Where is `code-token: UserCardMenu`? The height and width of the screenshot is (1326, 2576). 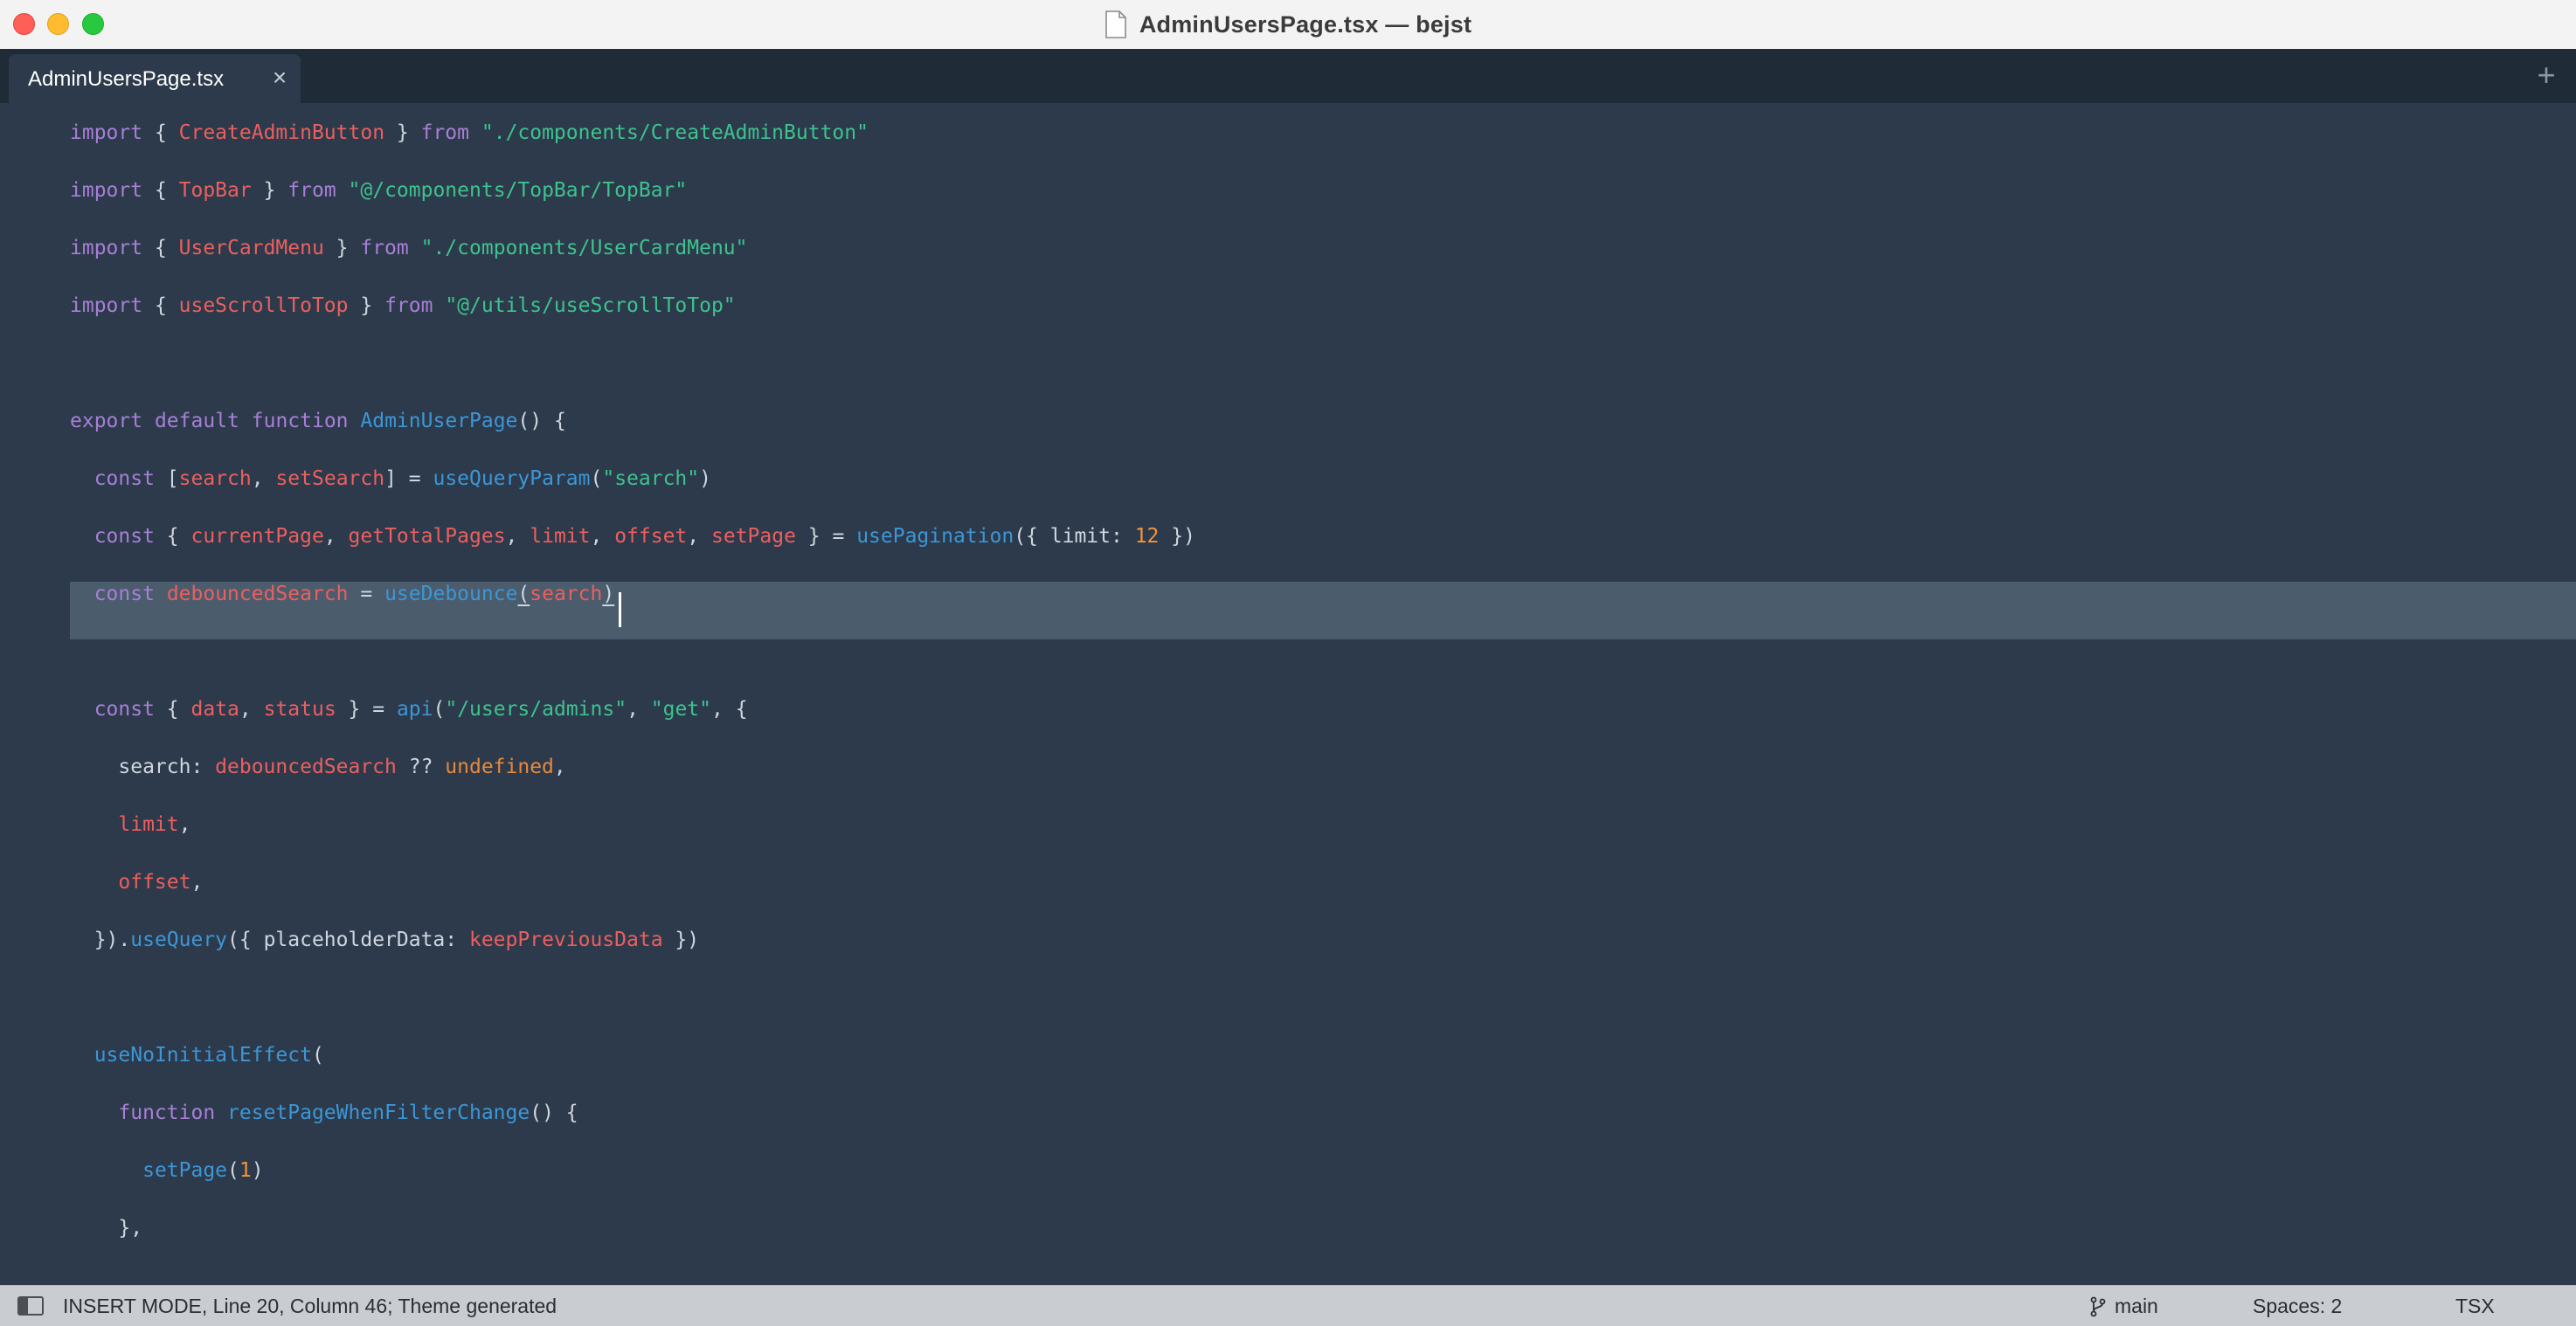 code-token: UserCardMenu is located at coordinates (251, 248).